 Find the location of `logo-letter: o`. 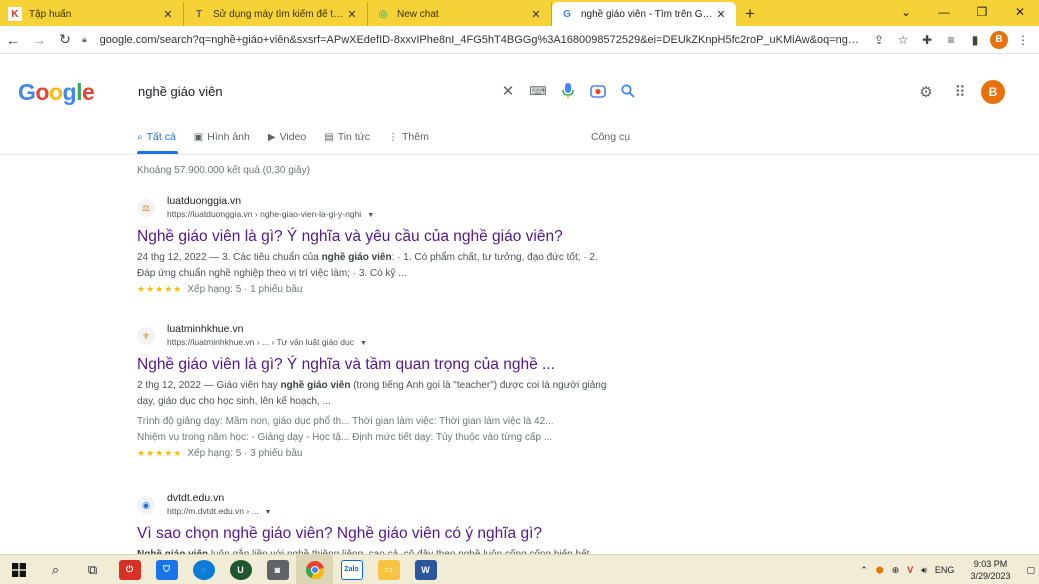

logo-letter: o is located at coordinates (42, 92).